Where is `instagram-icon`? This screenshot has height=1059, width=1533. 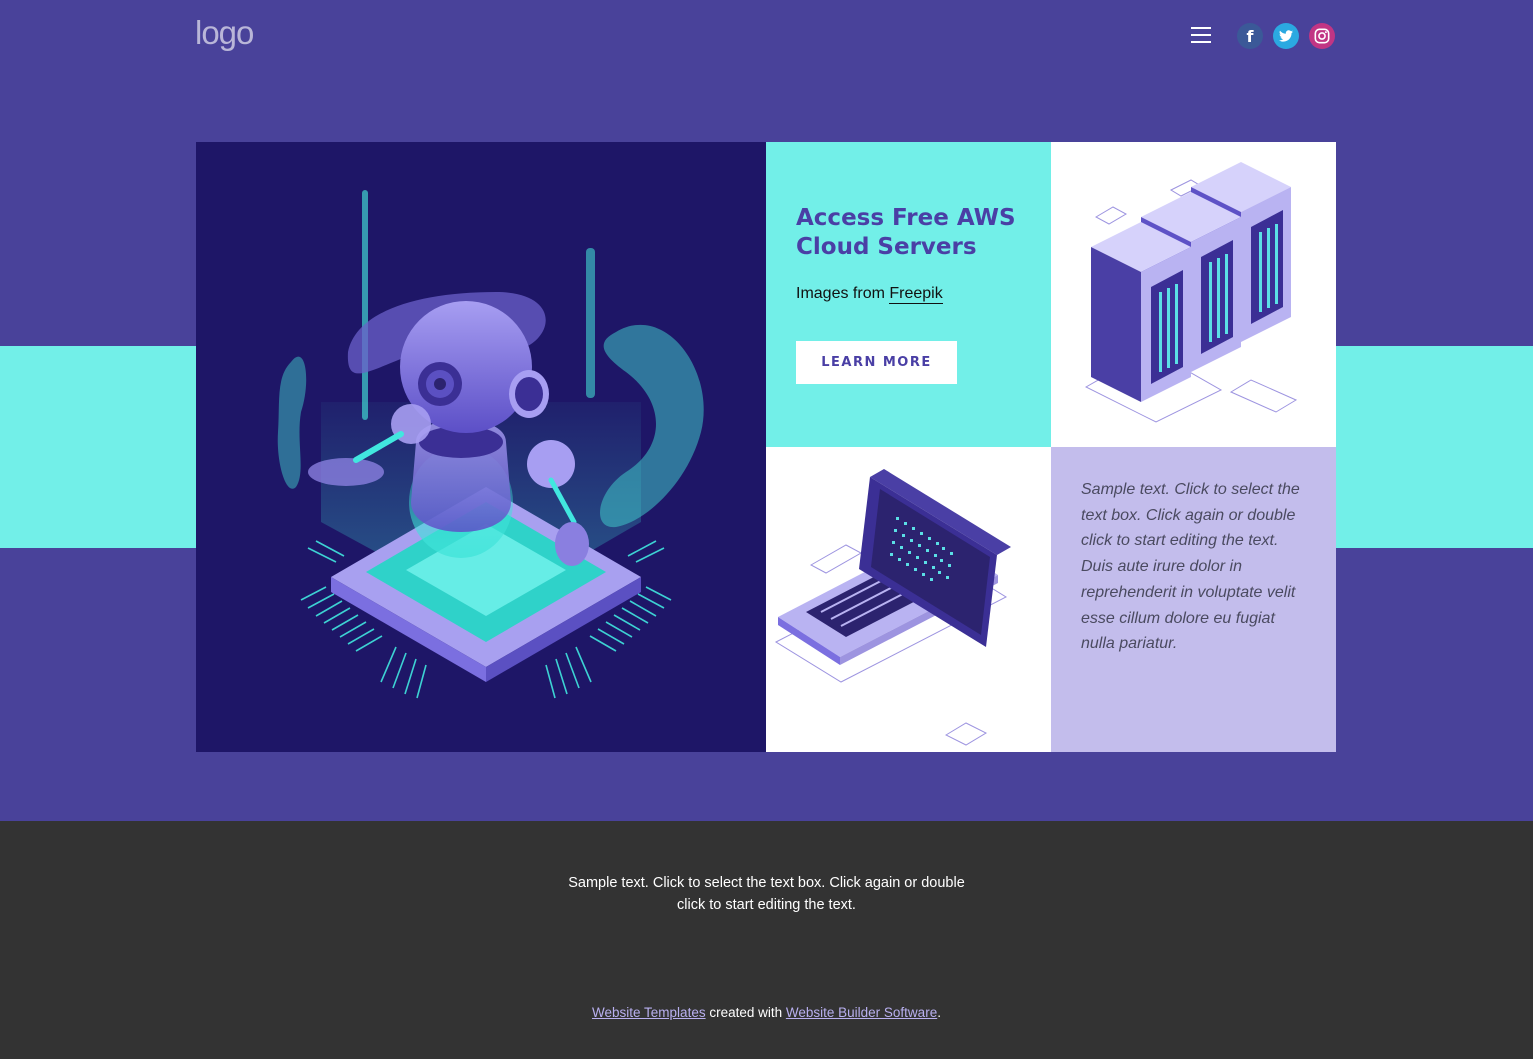 instagram-icon is located at coordinates (1322, 36).